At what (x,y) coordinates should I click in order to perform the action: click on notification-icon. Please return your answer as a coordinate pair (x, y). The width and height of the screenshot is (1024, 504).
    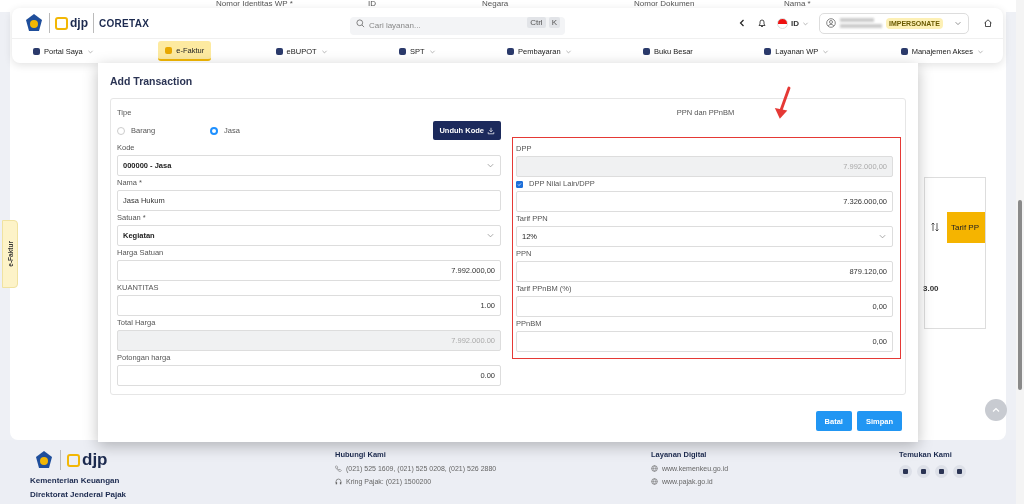
    Looking at the image, I should click on (762, 23).